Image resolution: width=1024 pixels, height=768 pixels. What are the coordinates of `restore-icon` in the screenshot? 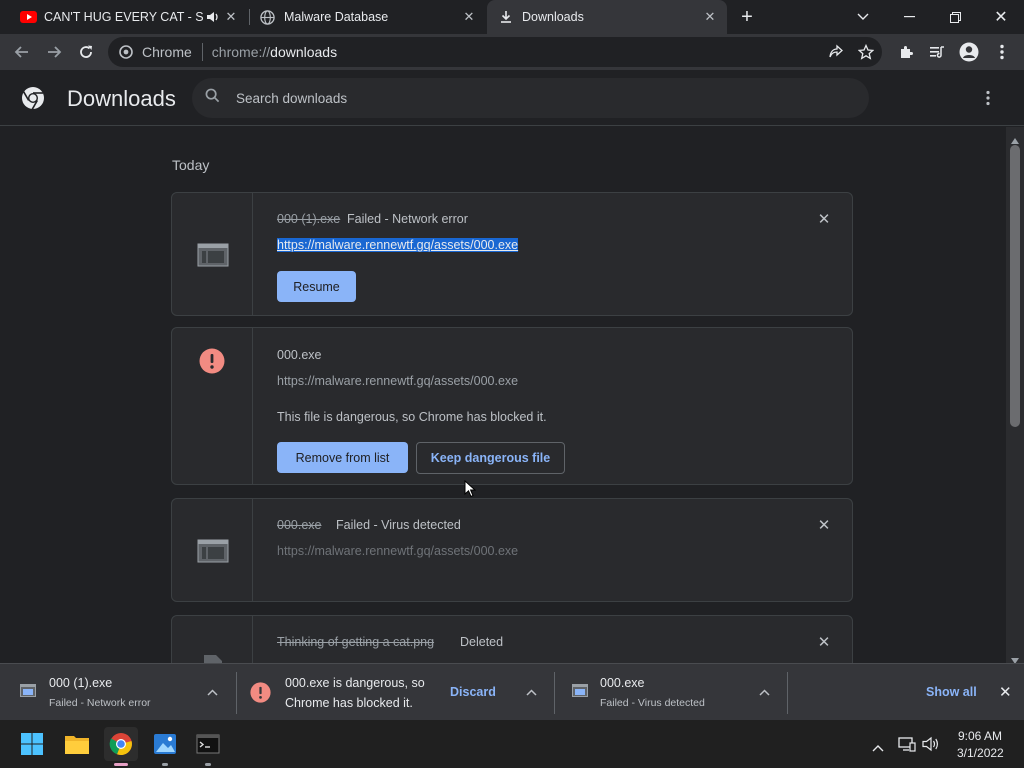 It's located at (955, 17).